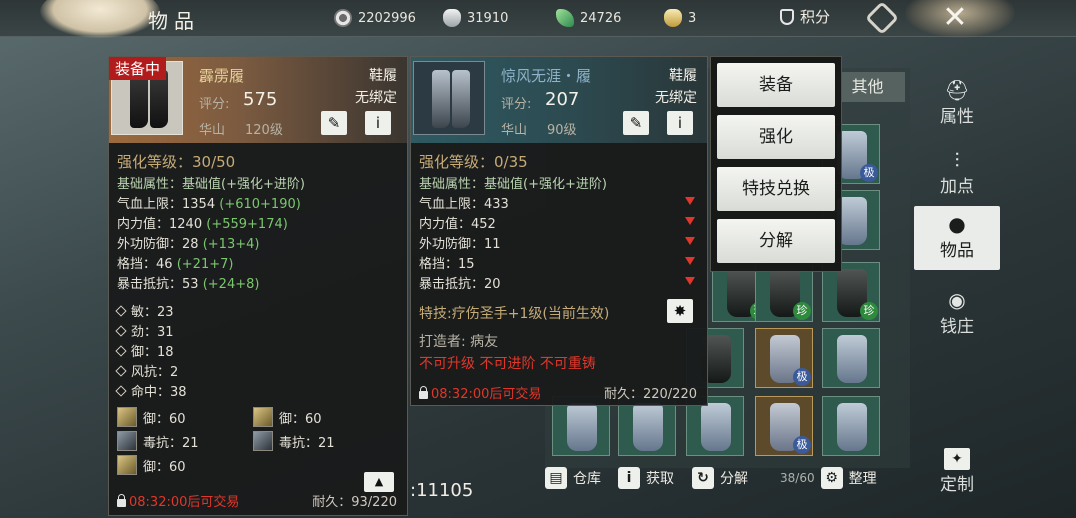  I want to click on tooltip-header: 惊风无涯・履 鞋履 无绑定 评分: 207 华山 90级 ✎ i, so click(559, 100).